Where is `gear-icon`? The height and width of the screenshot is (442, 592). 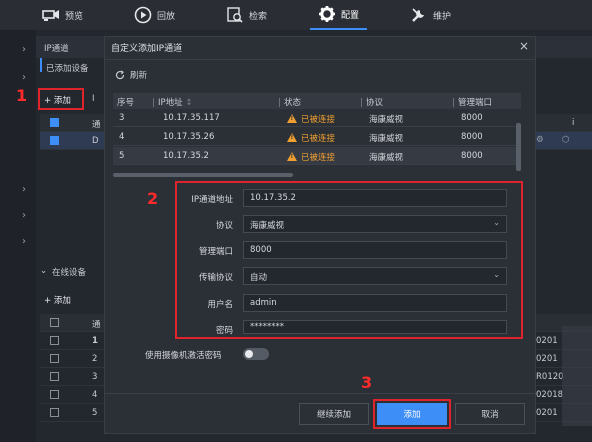
gear-icon is located at coordinates (327, 14).